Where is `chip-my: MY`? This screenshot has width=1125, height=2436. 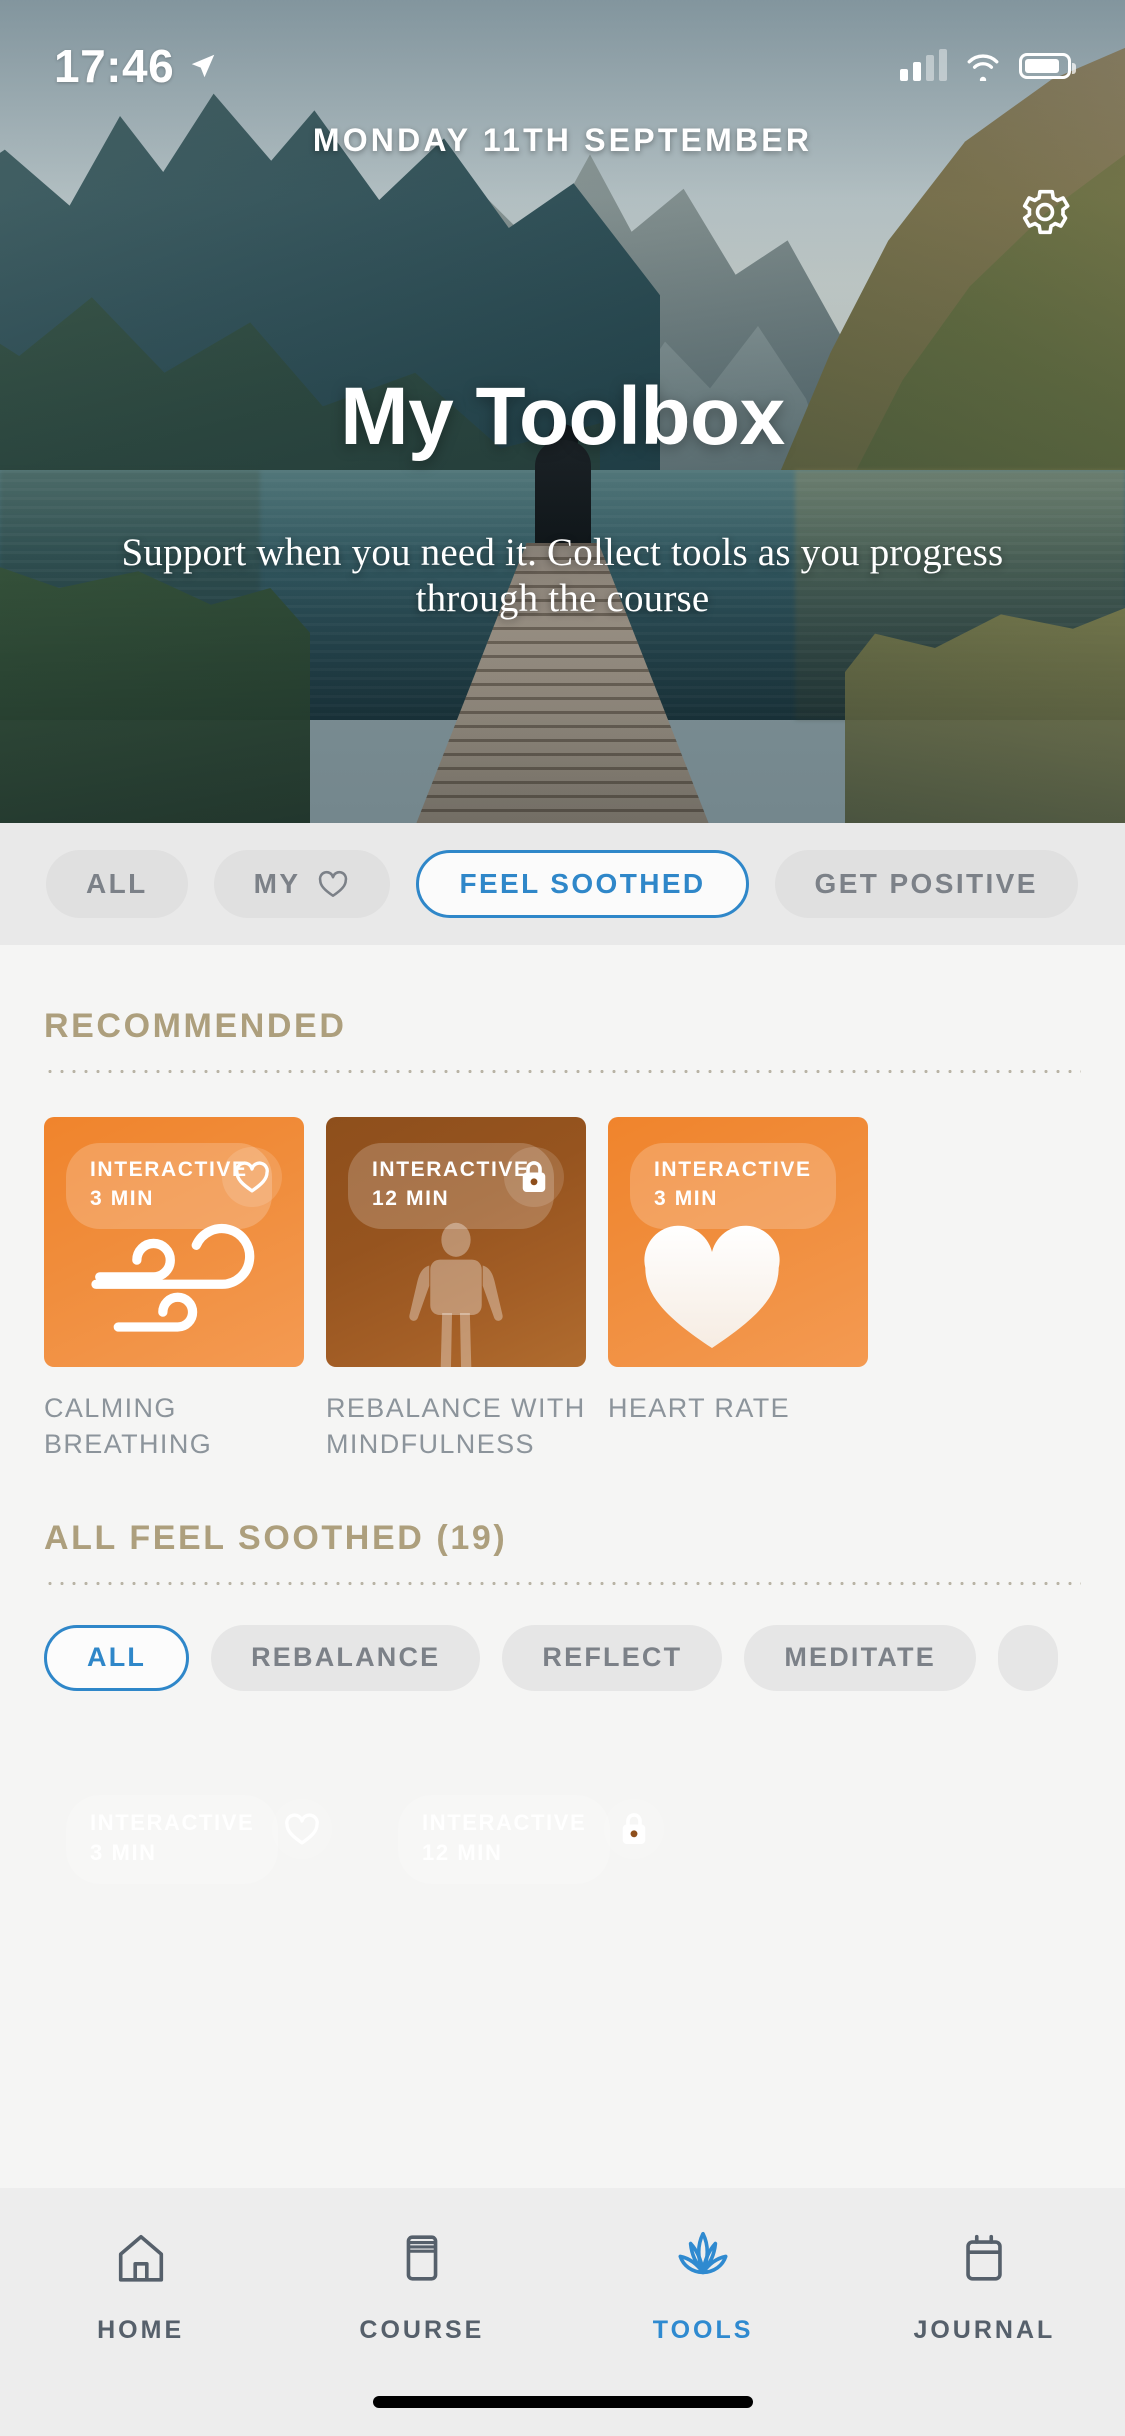 chip-my: MY is located at coordinates (302, 884).